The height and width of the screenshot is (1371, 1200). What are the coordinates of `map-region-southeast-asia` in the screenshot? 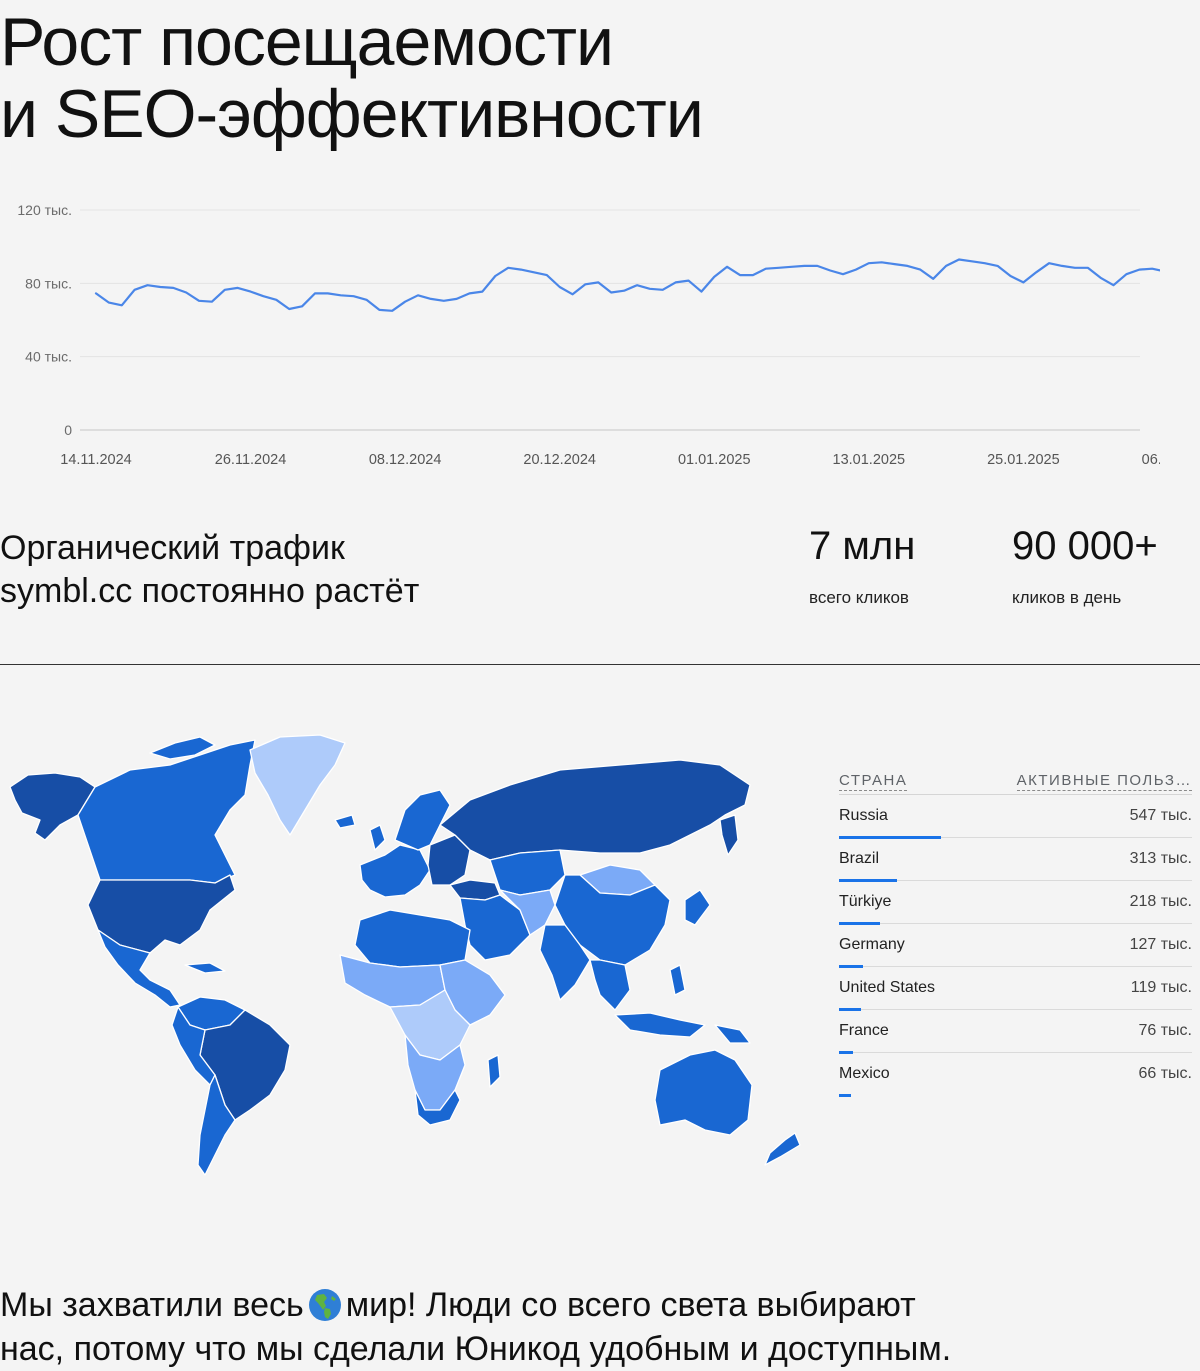 It's located at (610, 985).